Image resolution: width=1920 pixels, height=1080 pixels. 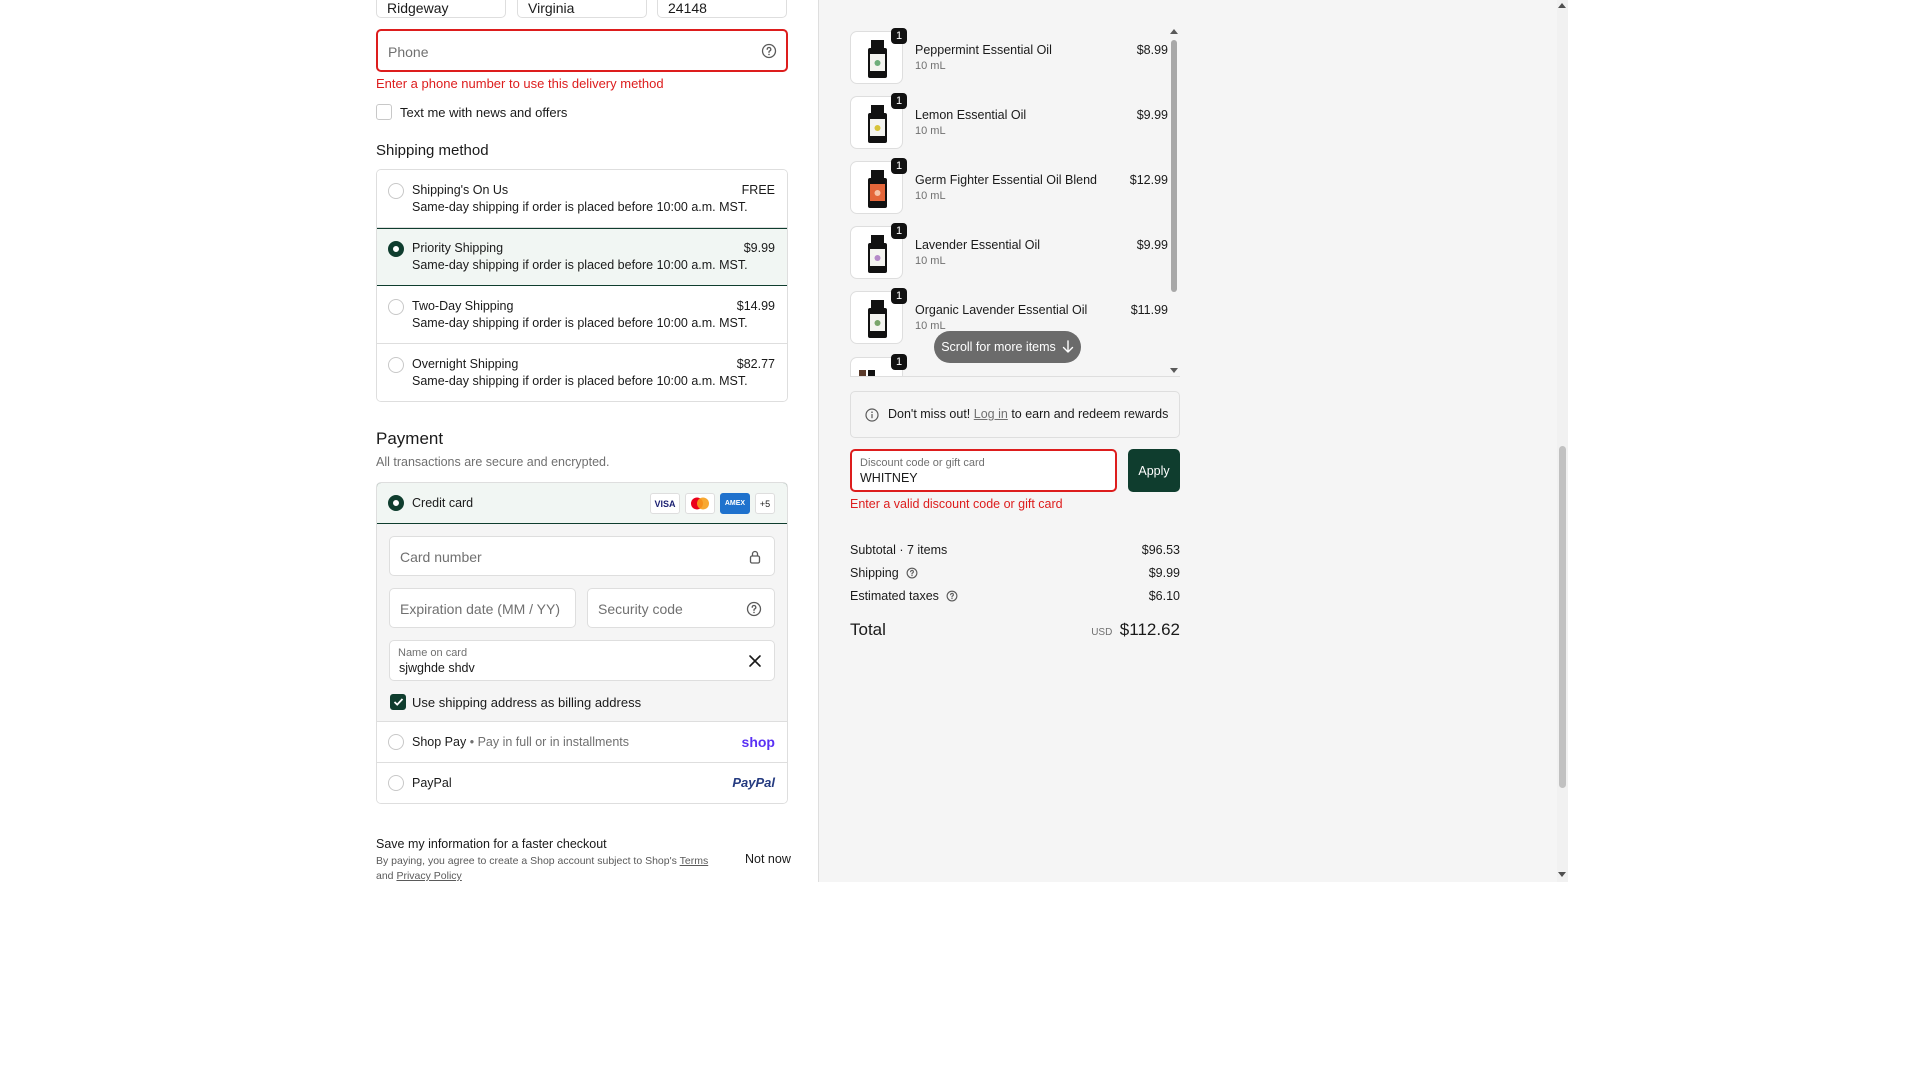 What do you see at coordinates (1562, 441) in the screenshot?
I see `page-scrollbar` at bounding box center [1562, 441].